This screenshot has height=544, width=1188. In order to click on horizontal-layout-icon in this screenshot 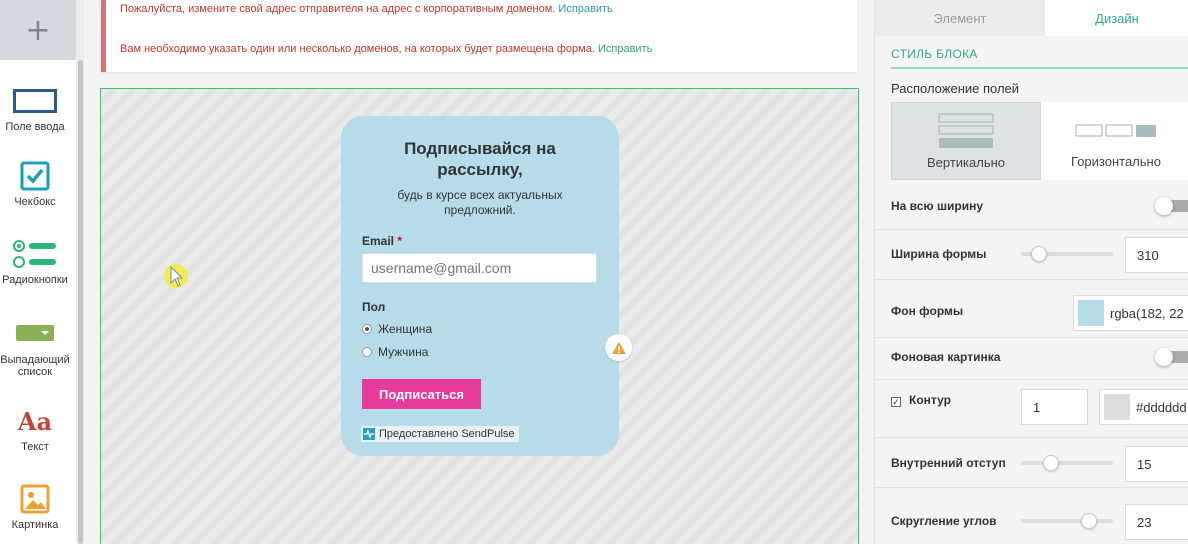, I will do `click(1115, 130)`.